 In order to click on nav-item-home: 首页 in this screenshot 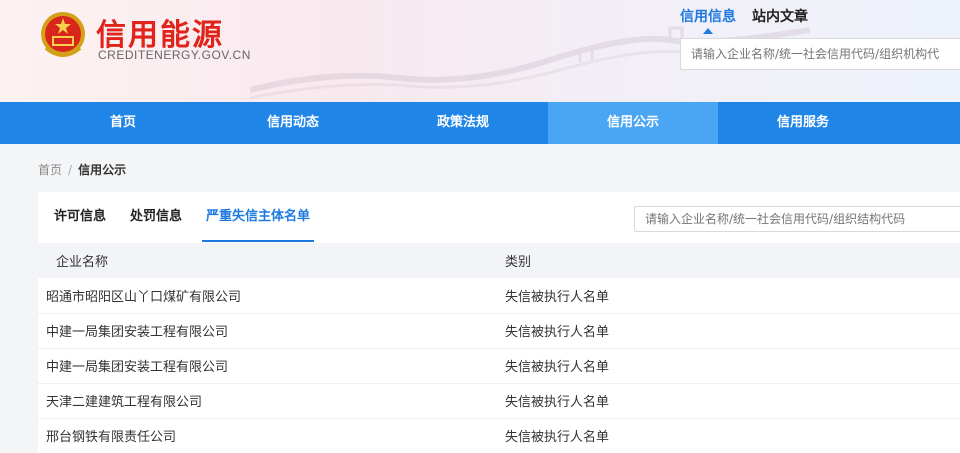, I will do `click(123, 123)`.